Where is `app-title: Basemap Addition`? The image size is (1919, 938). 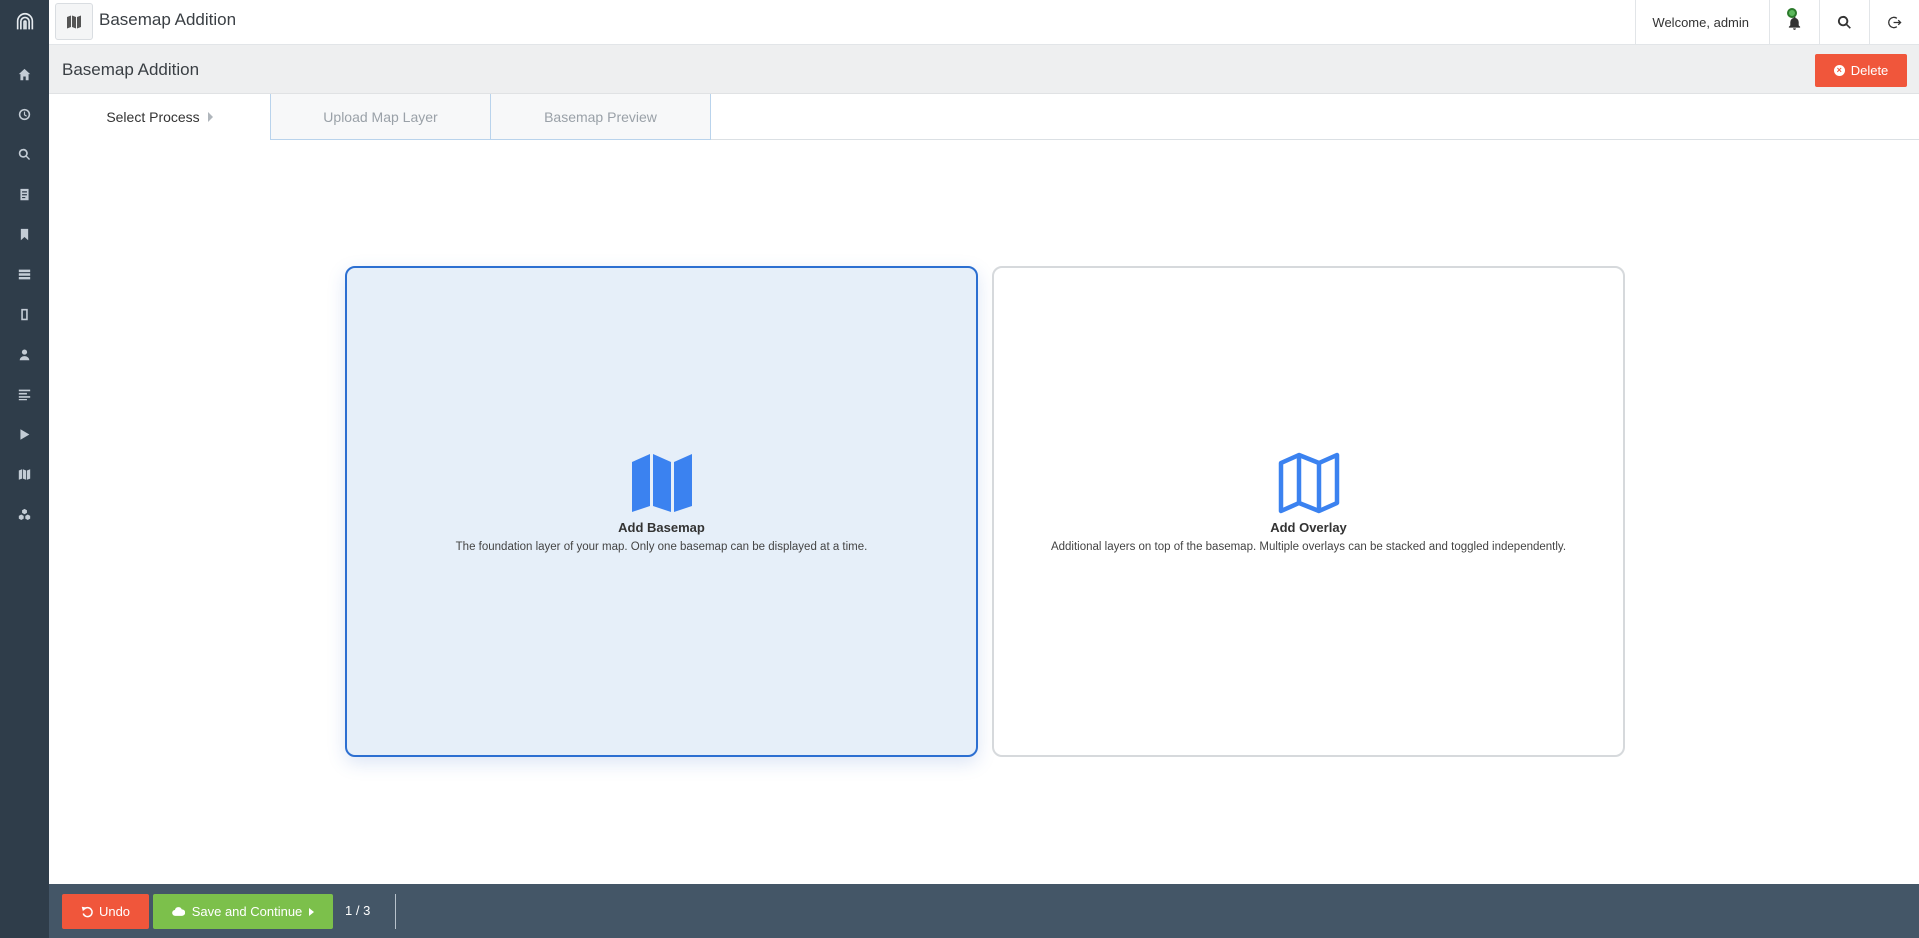
app-title: Basemap Addition is located at coordinates (168, 19).